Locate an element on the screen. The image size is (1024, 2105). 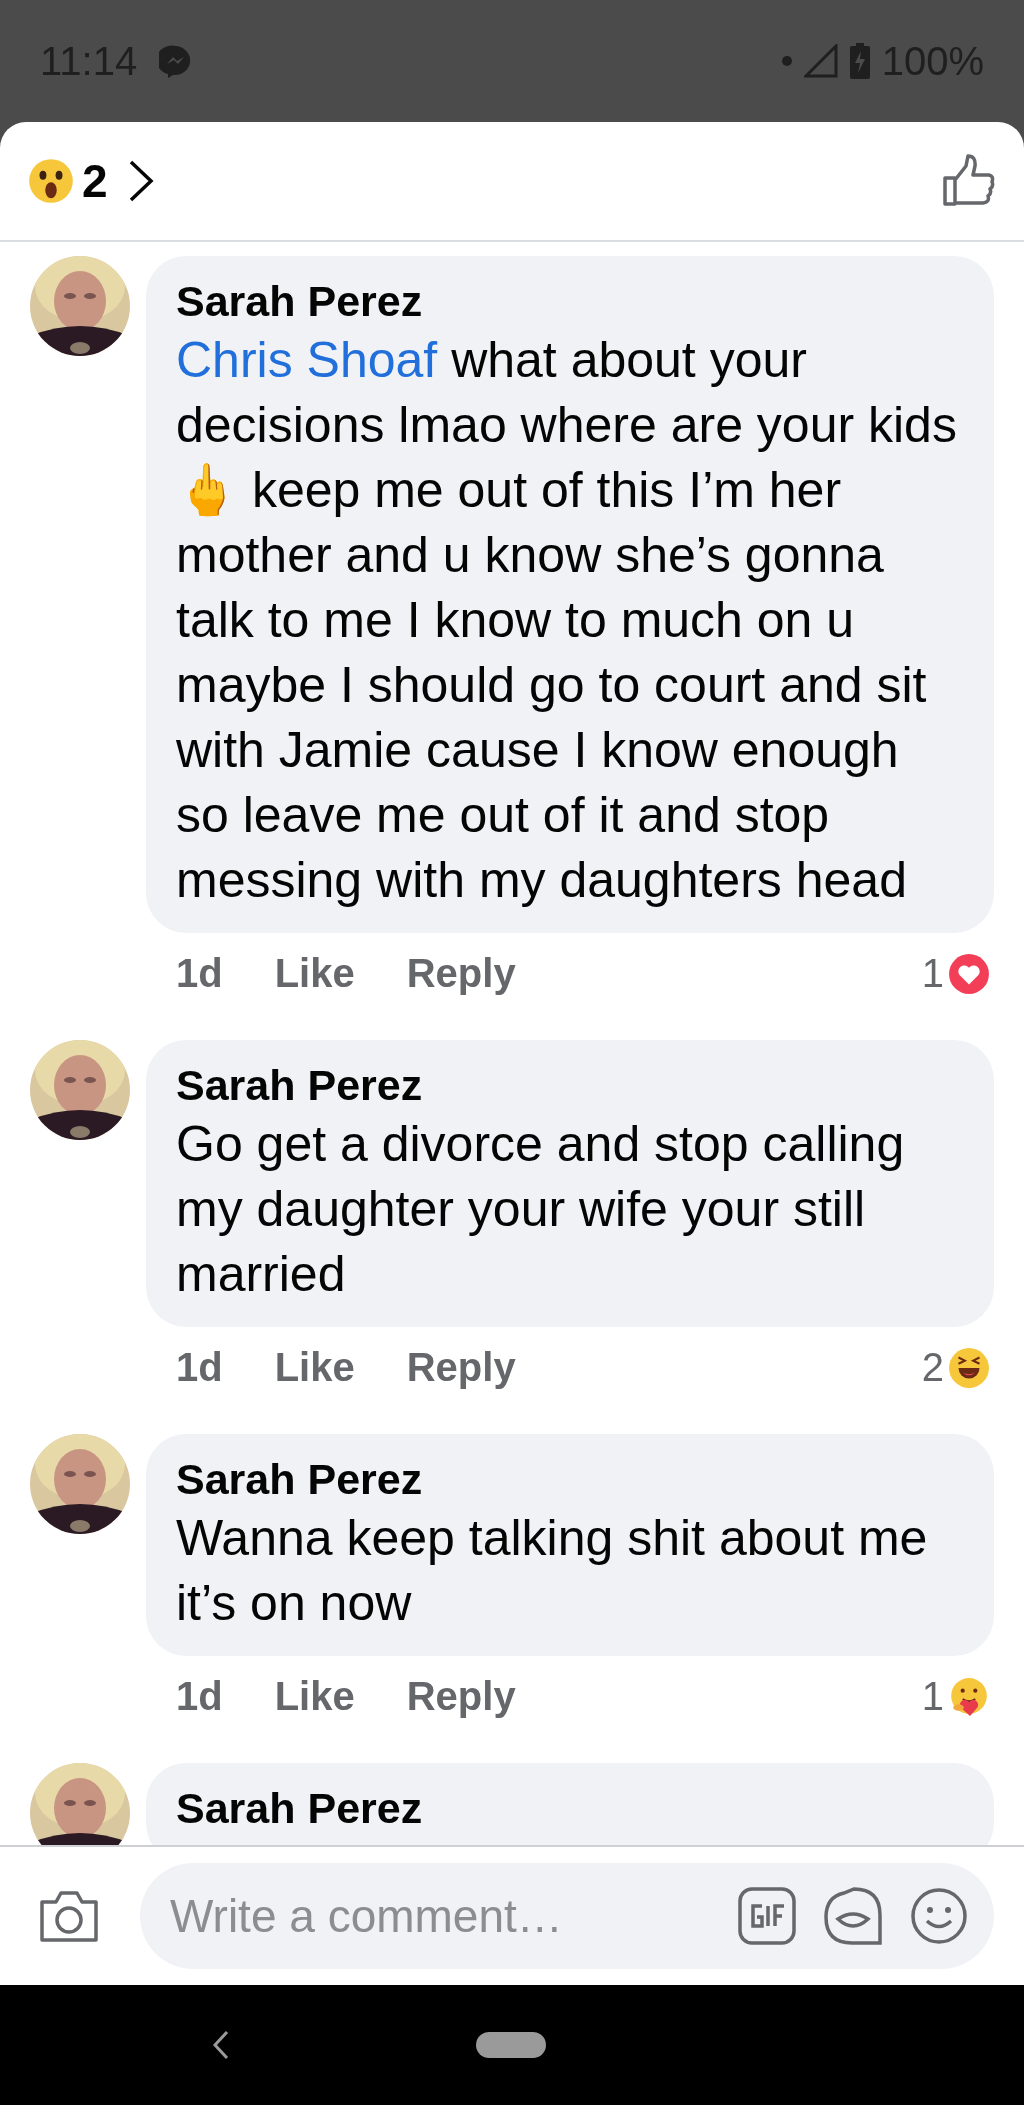
thumbs-up-icon is located at coordinates (969, 181).